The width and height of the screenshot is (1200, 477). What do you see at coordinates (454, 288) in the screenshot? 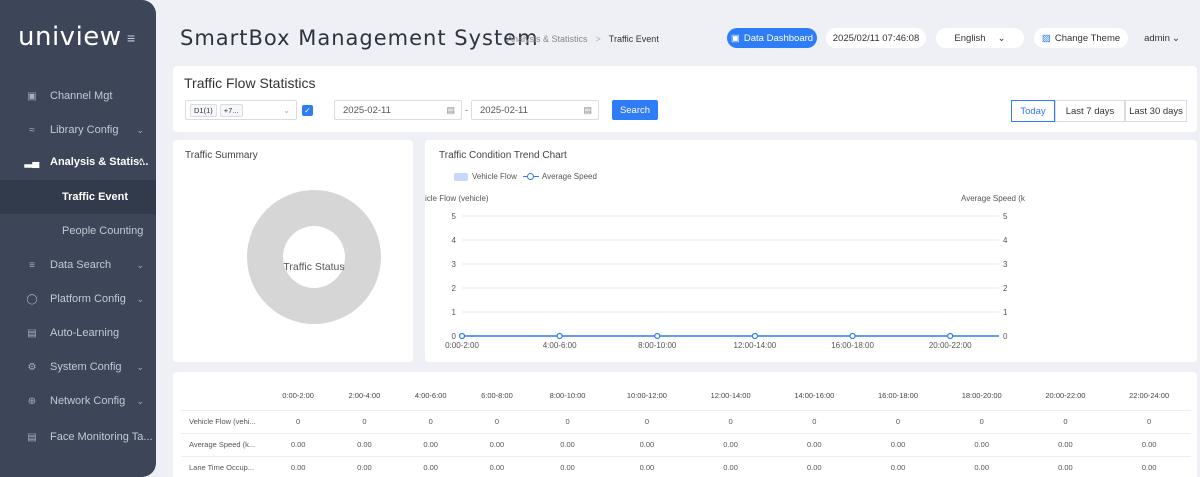
I see `y-tick-label-left: 2` at bounding box center [454, 288].